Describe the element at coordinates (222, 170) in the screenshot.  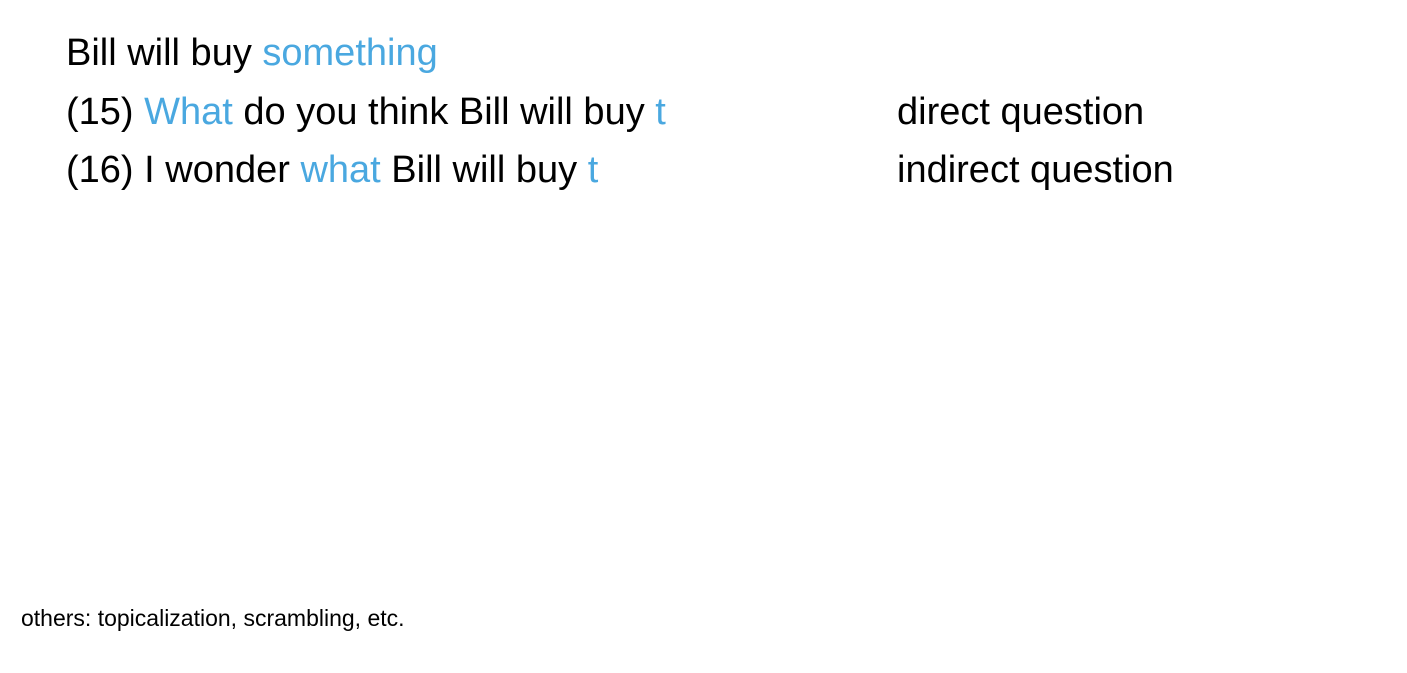
I see `example-16-before: I wonder` at that location.